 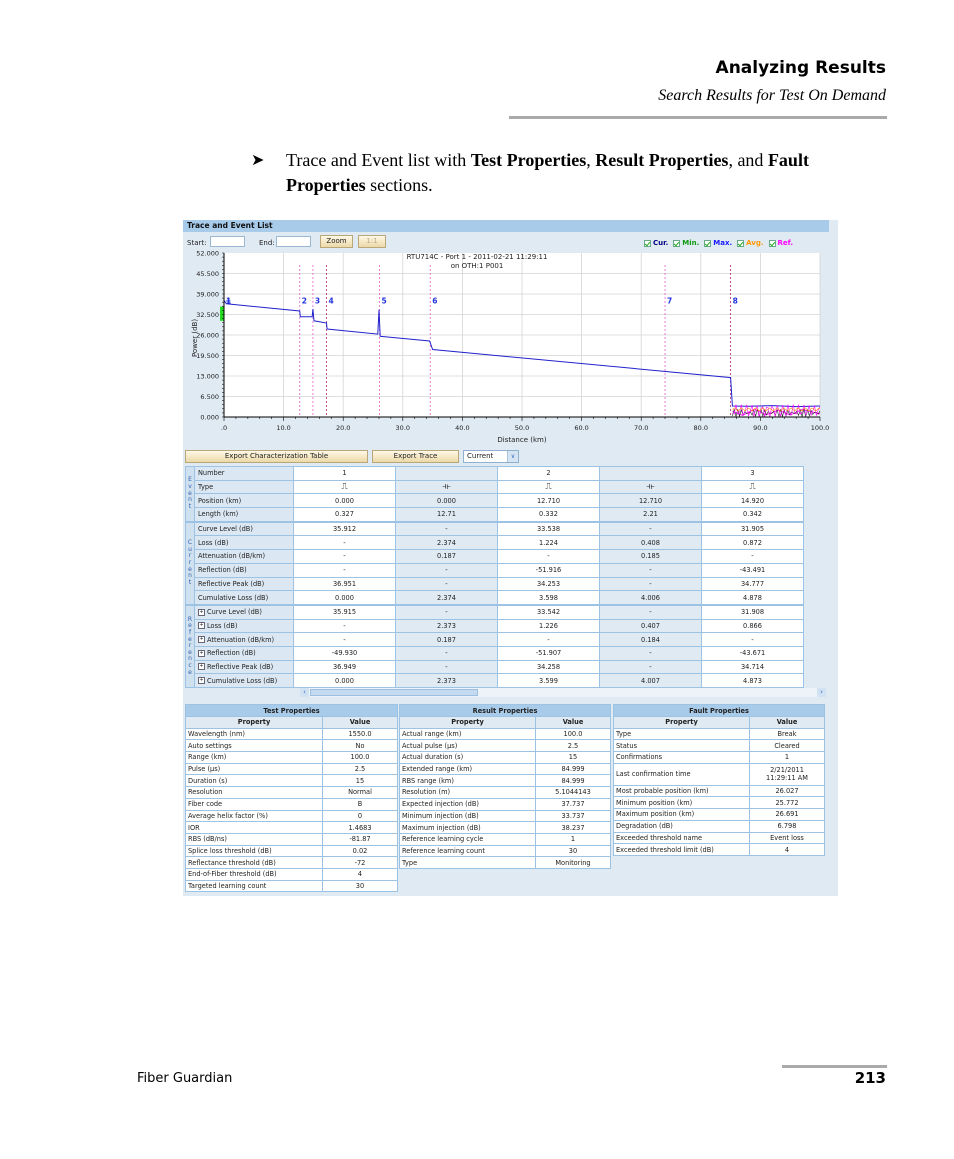 I want to click on metric-cell: 34.253, so click(x=548, y=584).